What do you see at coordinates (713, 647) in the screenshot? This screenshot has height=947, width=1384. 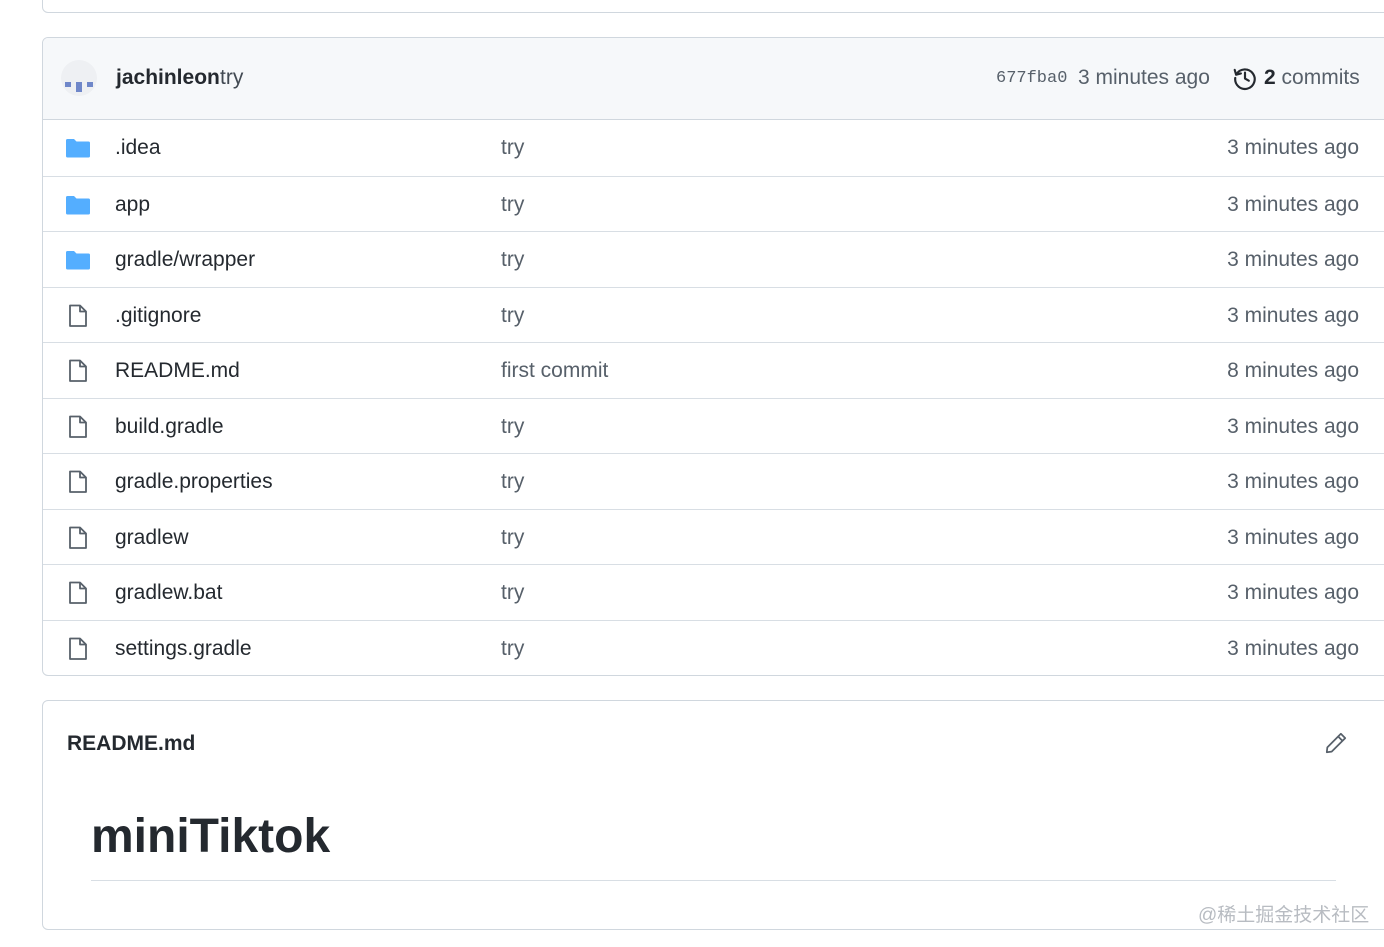 I see `file-row: settings.gradle try 3 minutes ago` at bounding box center [713, 647].